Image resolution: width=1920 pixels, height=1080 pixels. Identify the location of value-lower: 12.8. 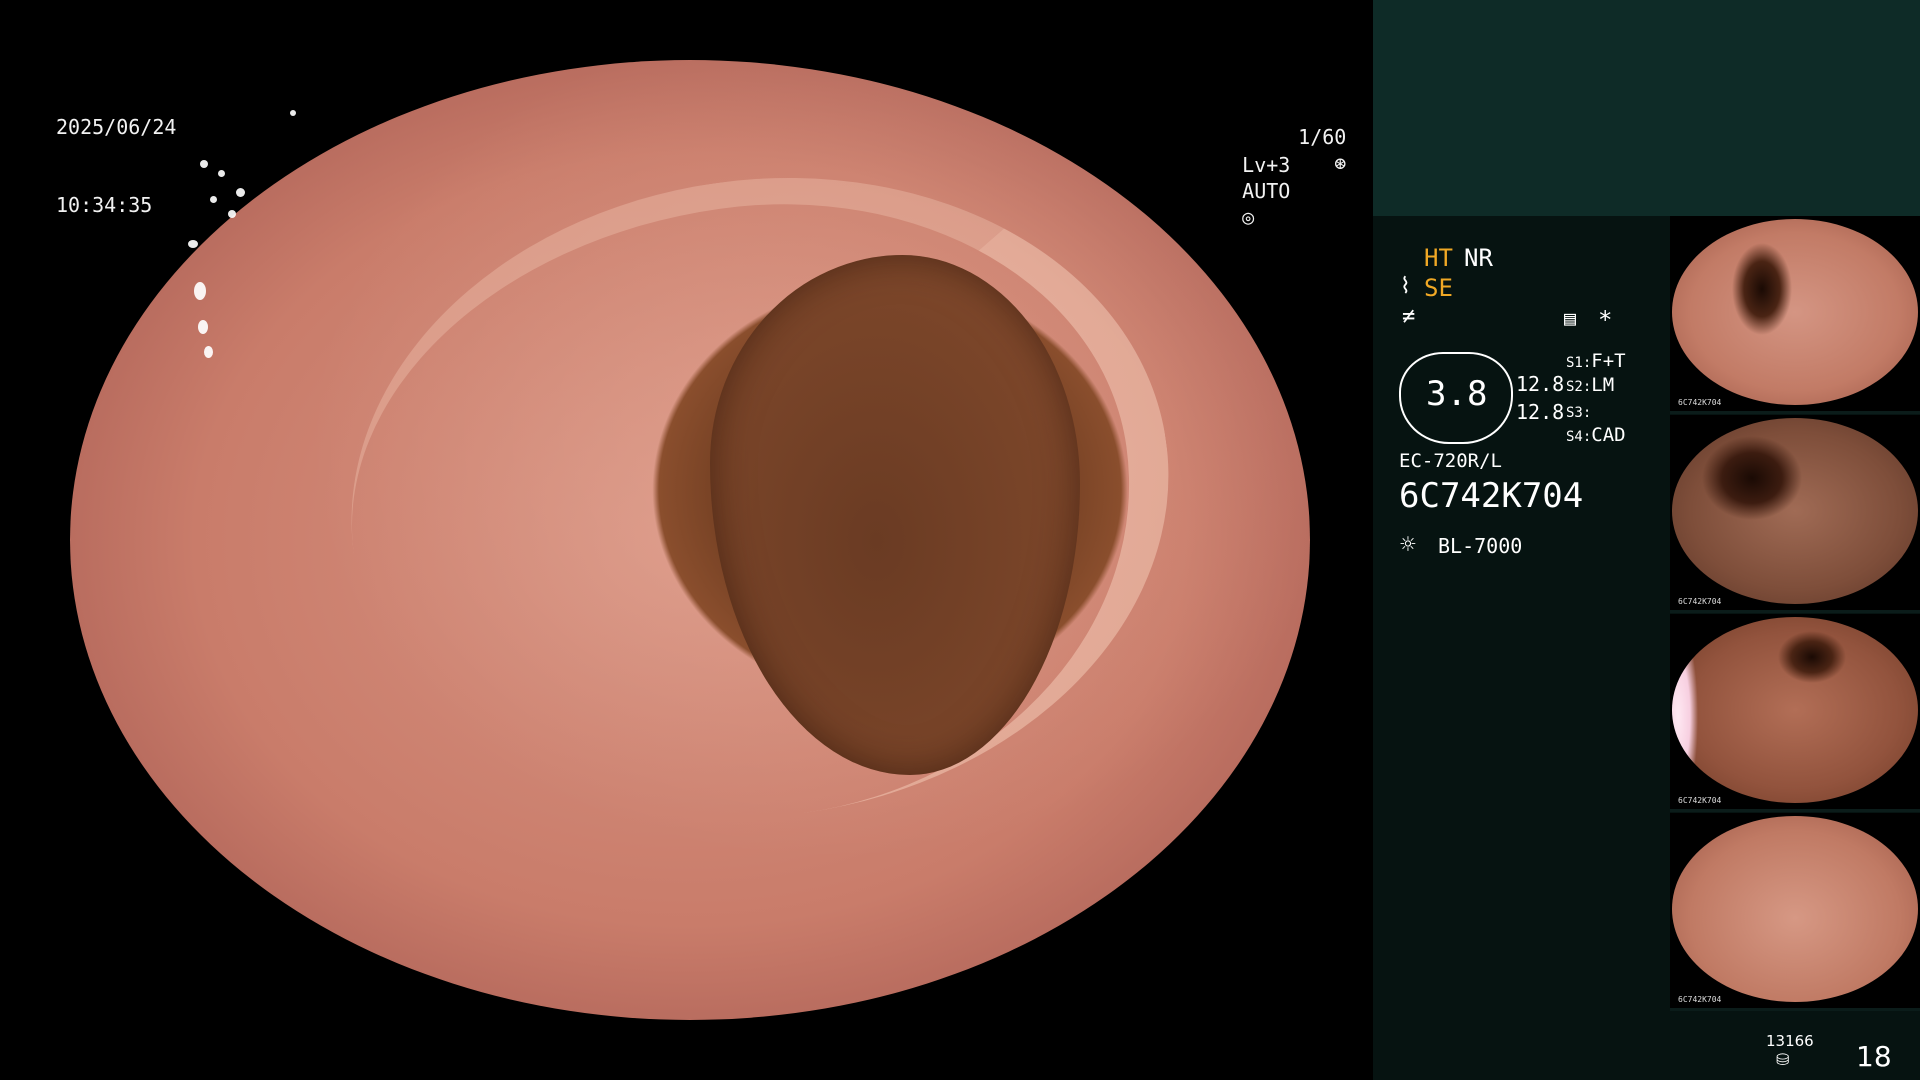
(1540, 412).